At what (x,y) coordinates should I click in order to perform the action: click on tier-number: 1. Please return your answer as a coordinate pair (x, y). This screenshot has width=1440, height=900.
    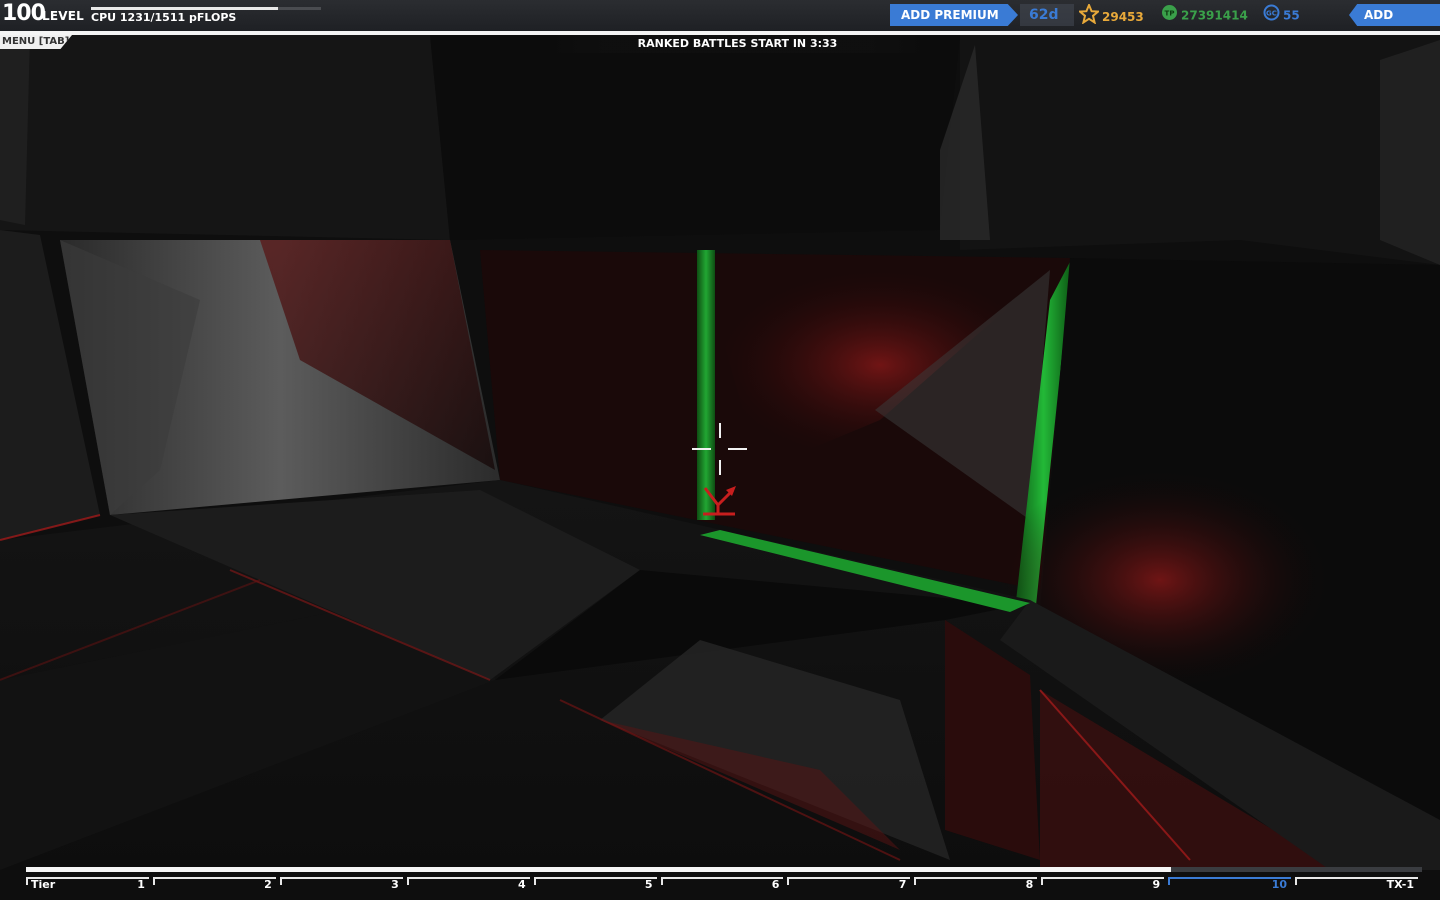
    Looking at the image, I should click on (141, 884).